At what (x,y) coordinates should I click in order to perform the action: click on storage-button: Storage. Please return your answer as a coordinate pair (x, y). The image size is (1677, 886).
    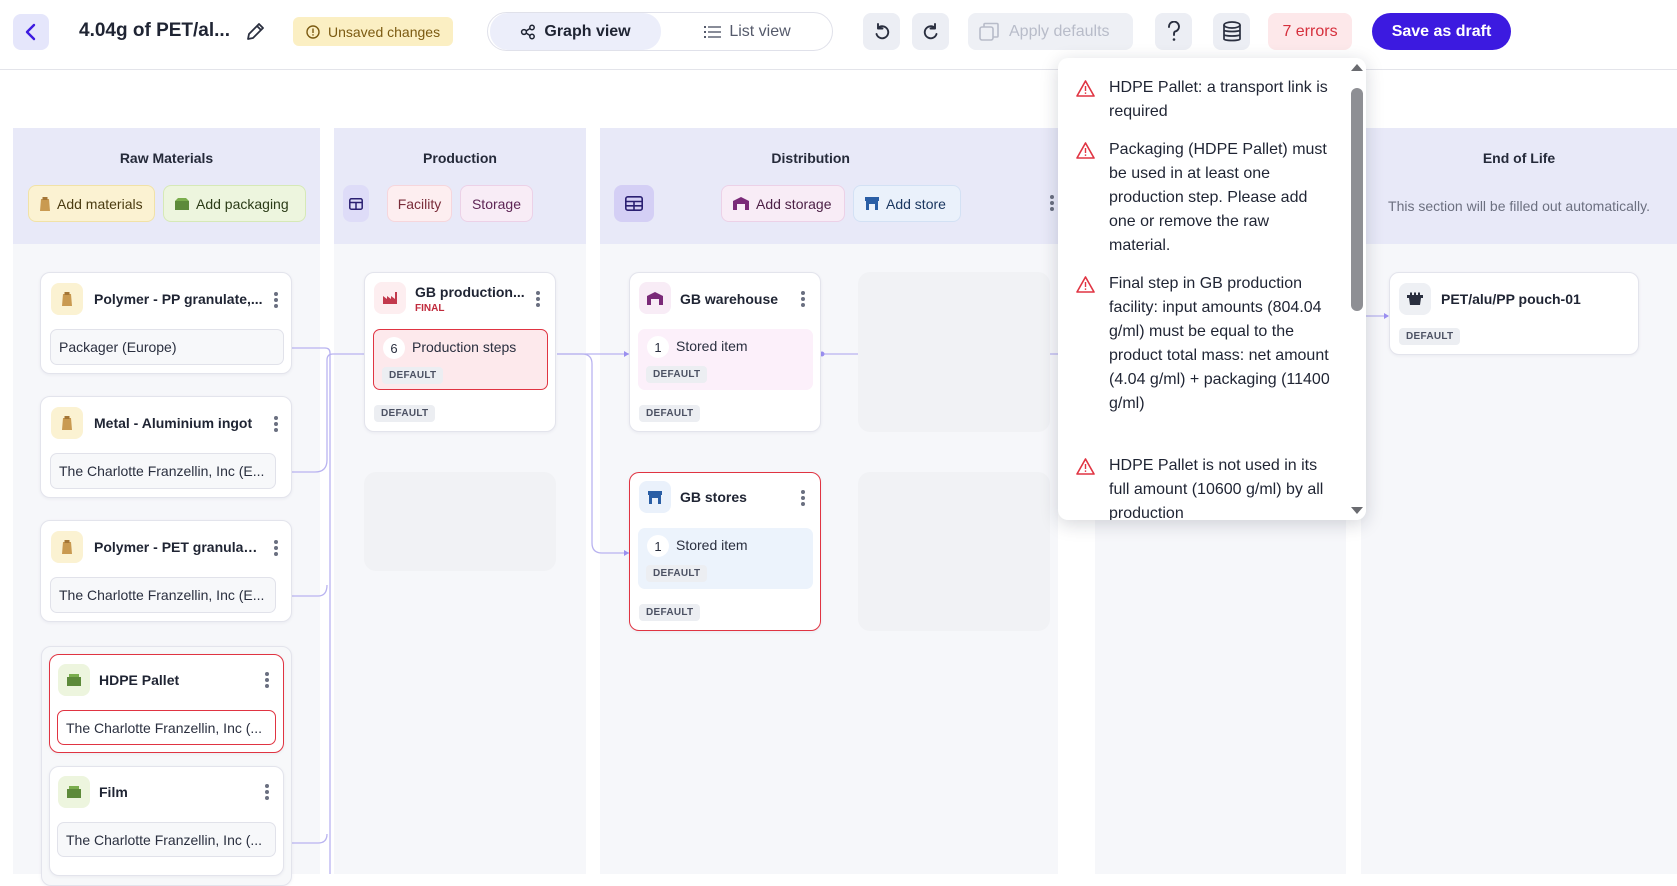
    Looking at the image, I should click on (496, 203).